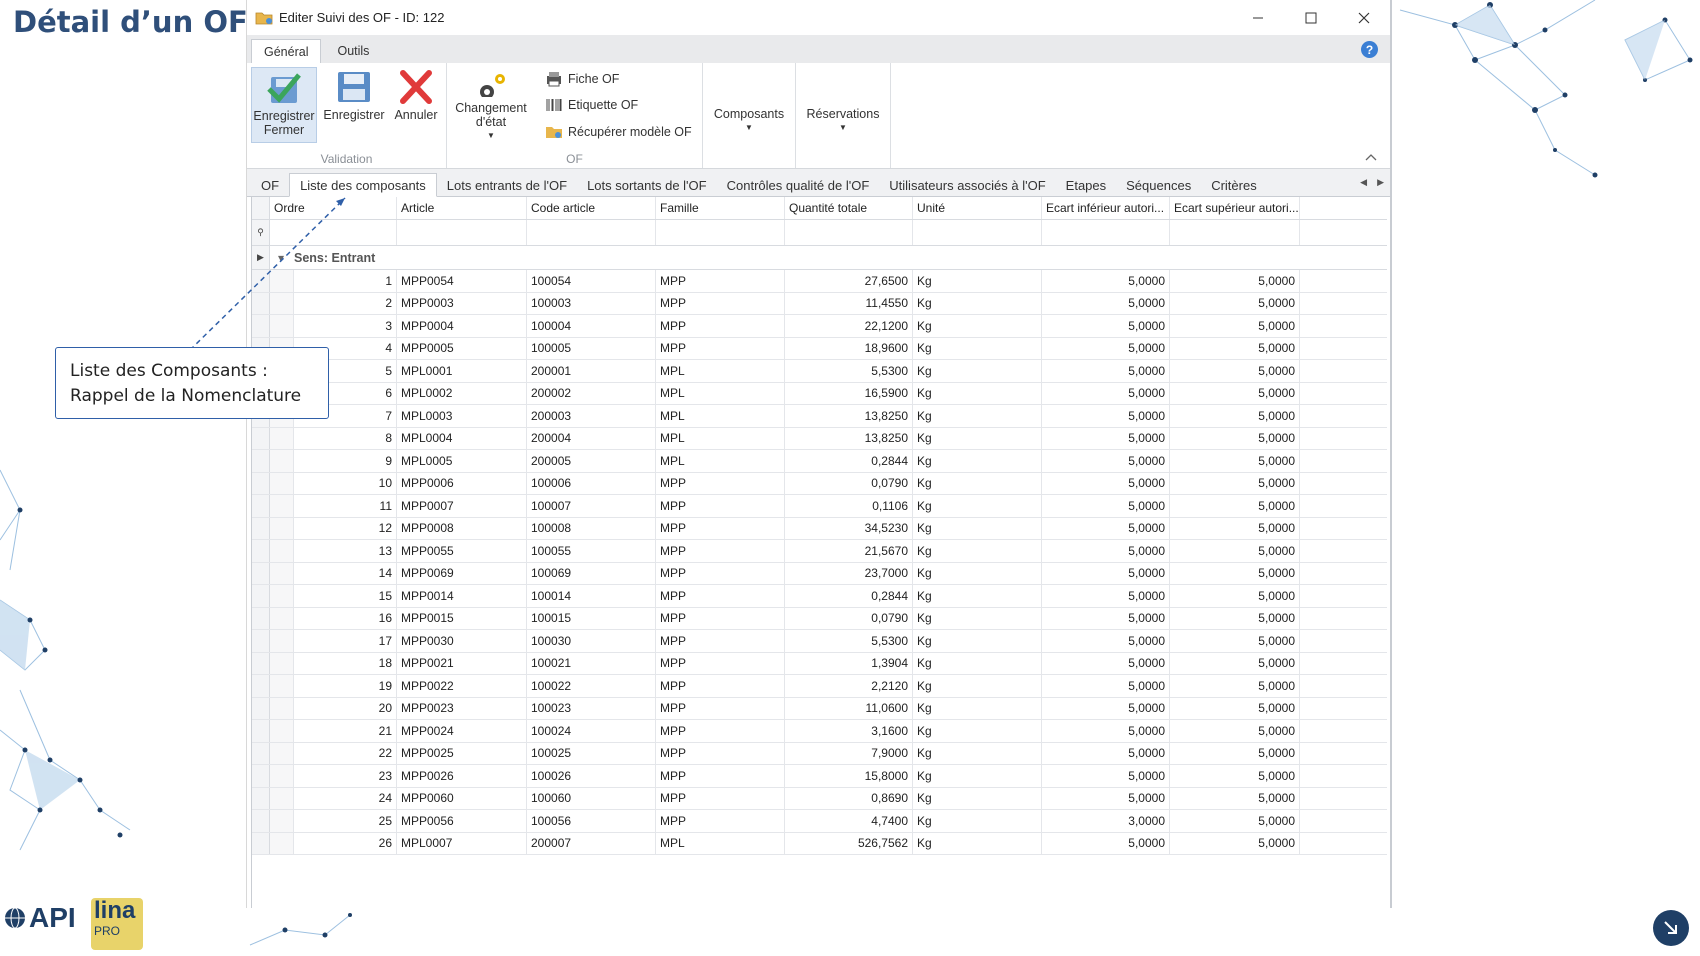  Describe the element at coordinates (574, 159) in the screenshot. I see `ribbon-group-label-of: OF` at that location.